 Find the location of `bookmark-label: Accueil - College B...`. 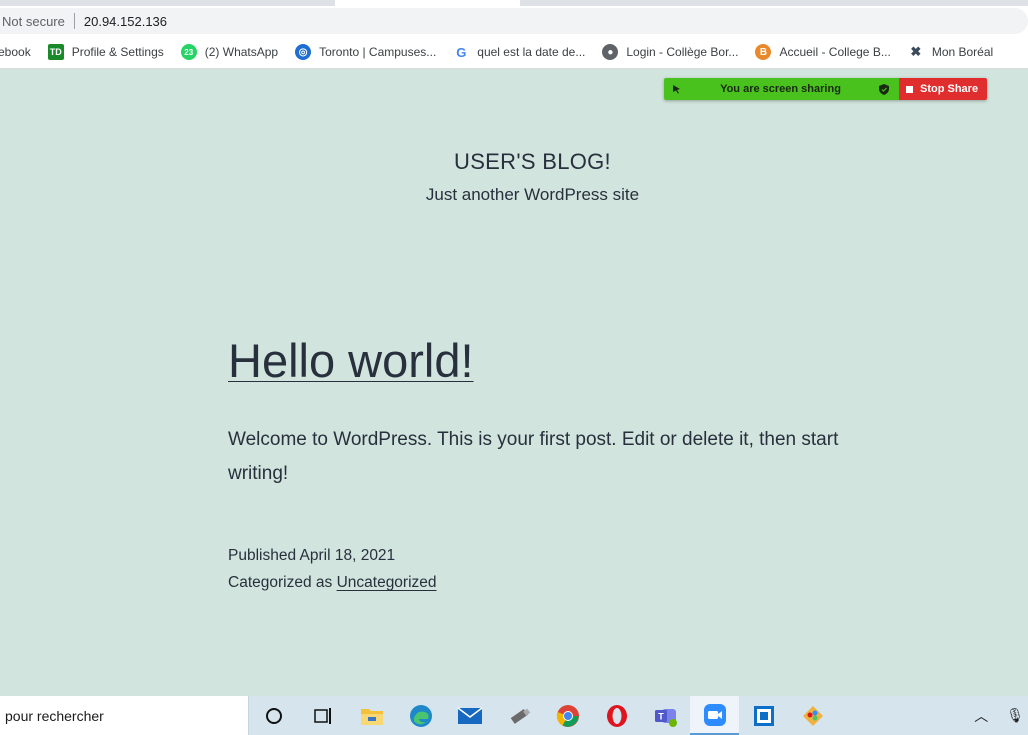

bookmark-label: Accueil - College B... is located at coordinates (835, 52).